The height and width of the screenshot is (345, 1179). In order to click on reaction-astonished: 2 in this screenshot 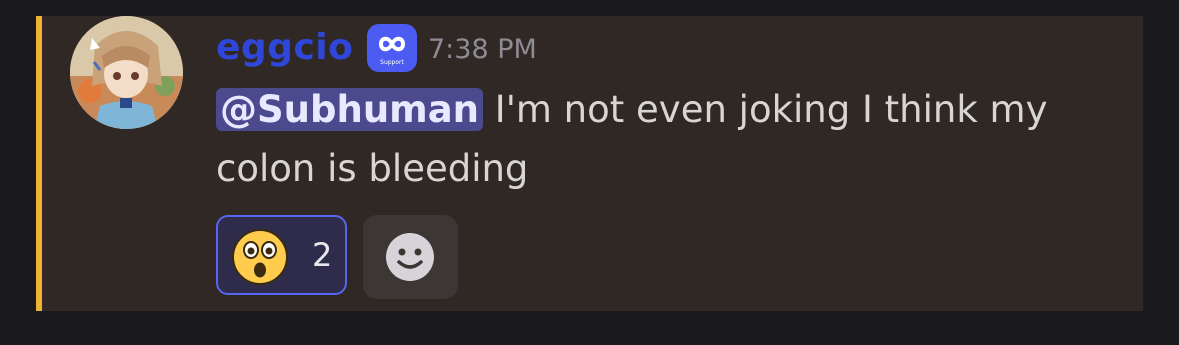, I will do `click(281, 255)`.